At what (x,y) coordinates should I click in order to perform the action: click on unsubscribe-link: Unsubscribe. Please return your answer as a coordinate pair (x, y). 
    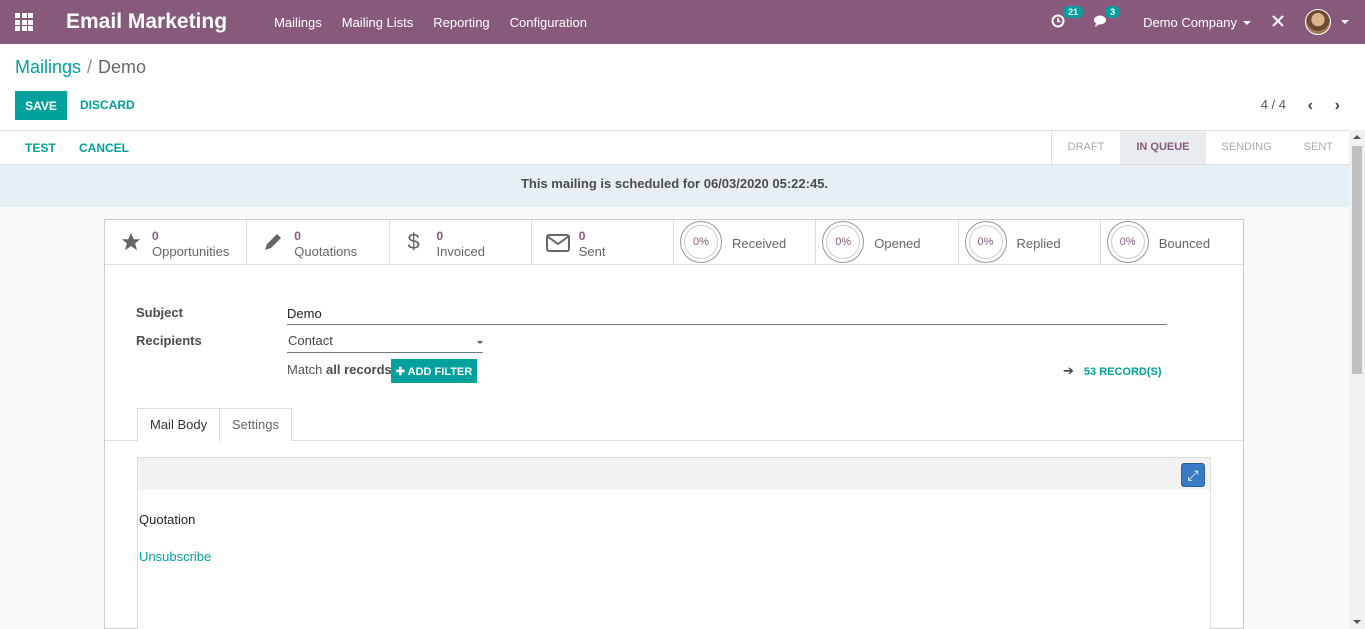
    Looking at the image, I should click on (175, 556).